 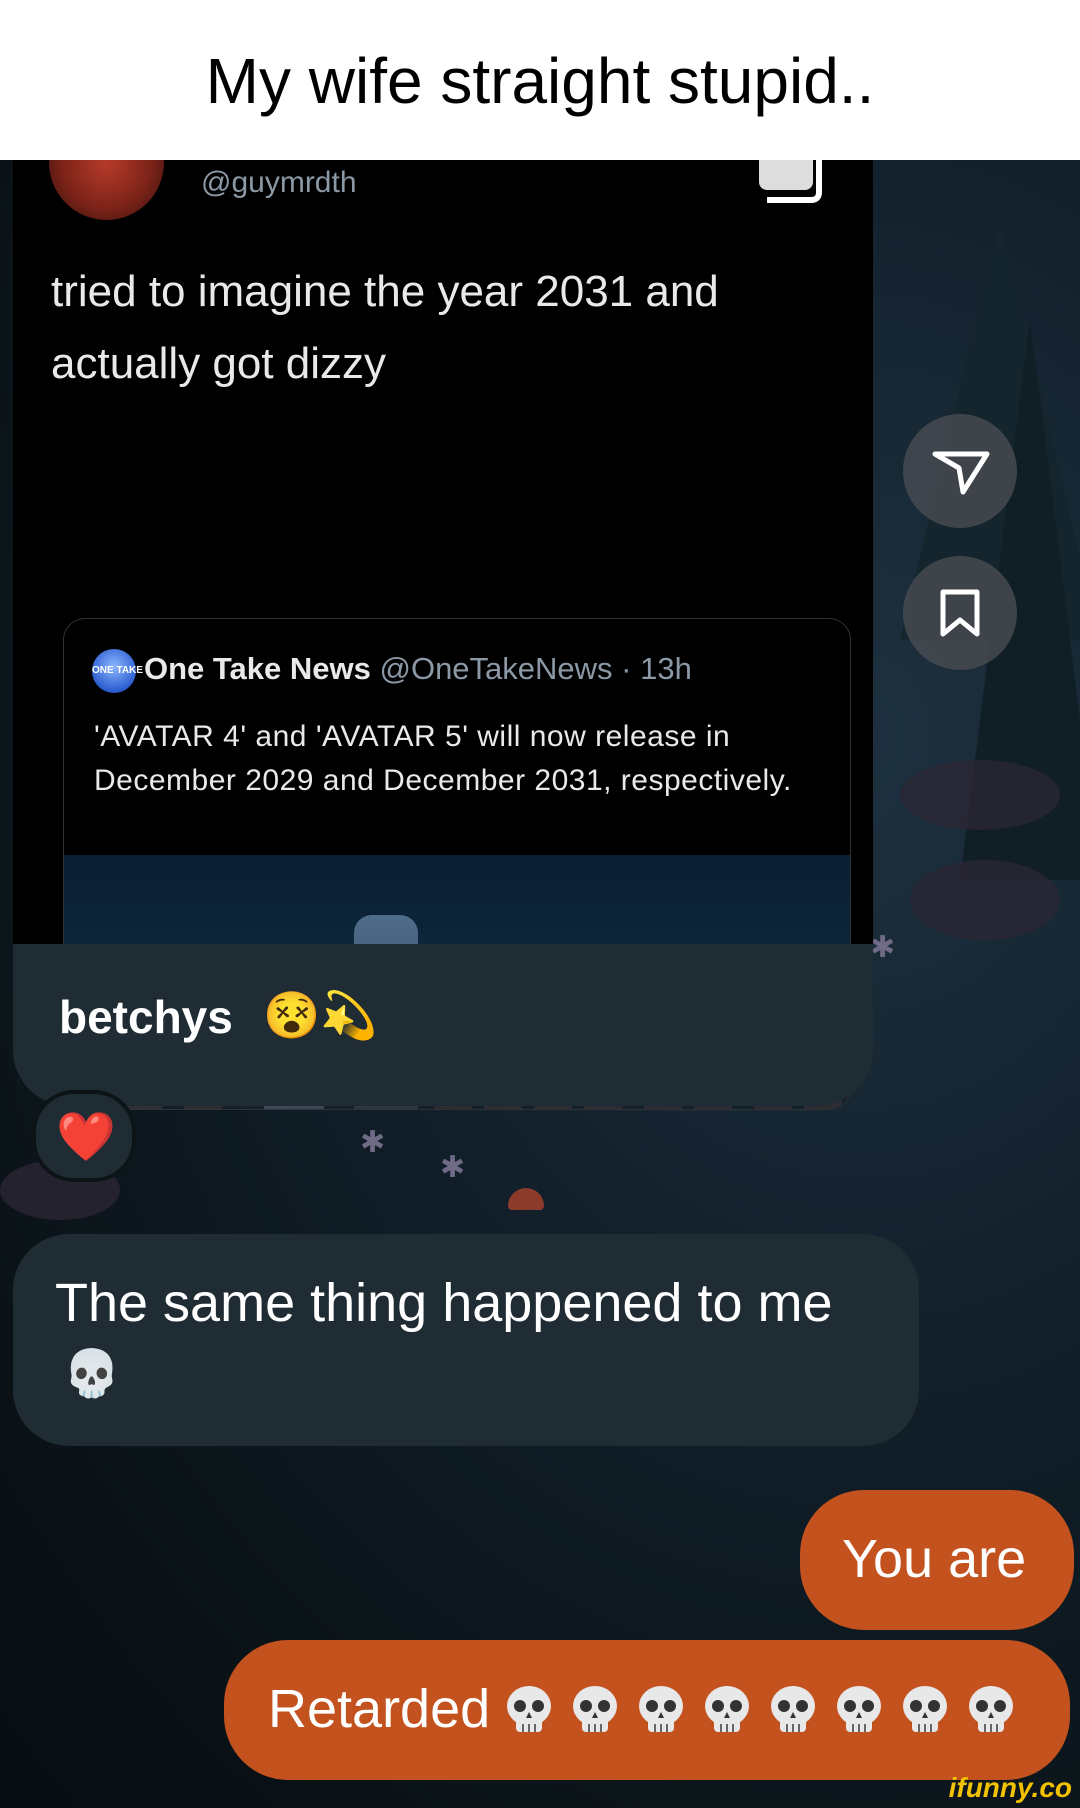 I want to click on paper-plane-icon, so click(x=961, y=473).